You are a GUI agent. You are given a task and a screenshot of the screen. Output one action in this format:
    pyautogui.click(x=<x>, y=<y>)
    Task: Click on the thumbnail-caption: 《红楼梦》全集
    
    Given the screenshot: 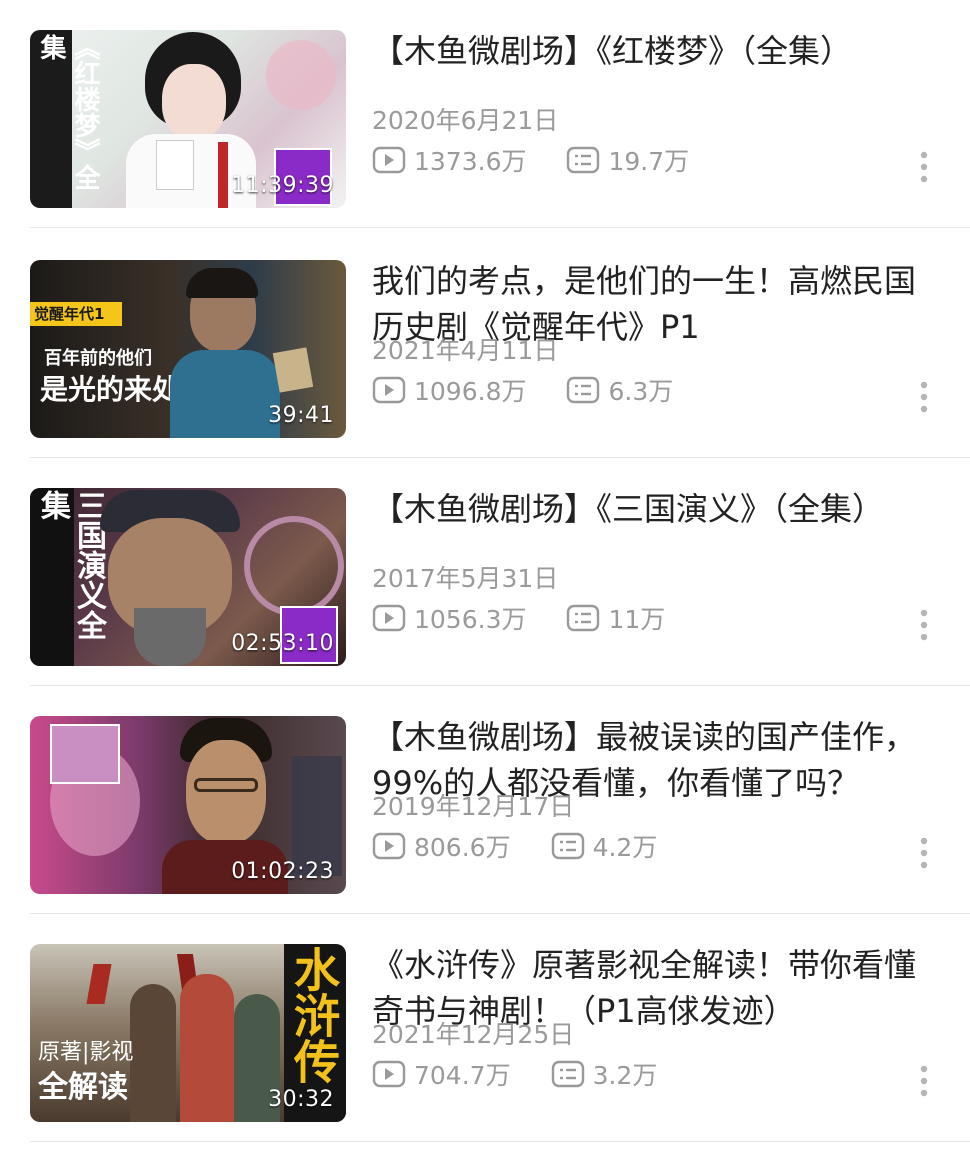 What is the action you would take?
    pyautogui.click(x=68, y=112)
    